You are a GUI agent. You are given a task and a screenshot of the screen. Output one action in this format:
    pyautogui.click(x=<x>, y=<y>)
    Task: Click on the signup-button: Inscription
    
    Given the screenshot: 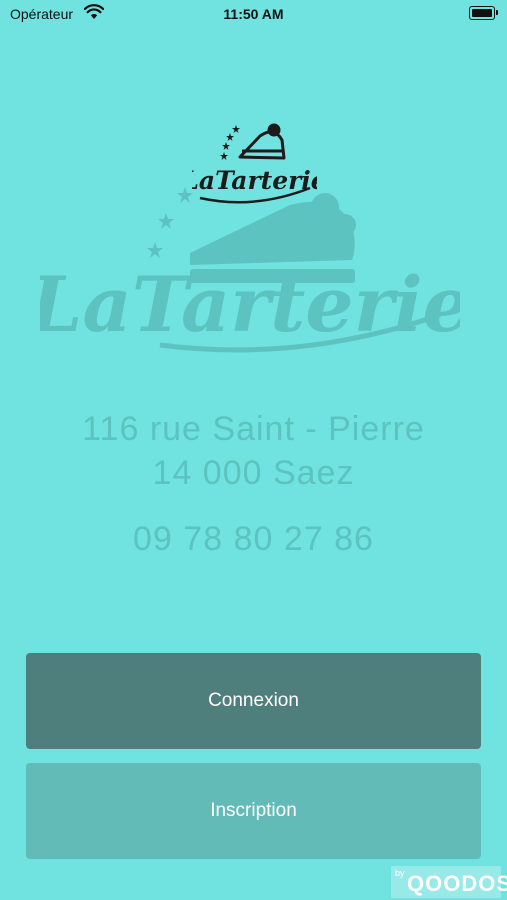 What is the action you would take?
    pyautogui.click(x=253, y=811)
    